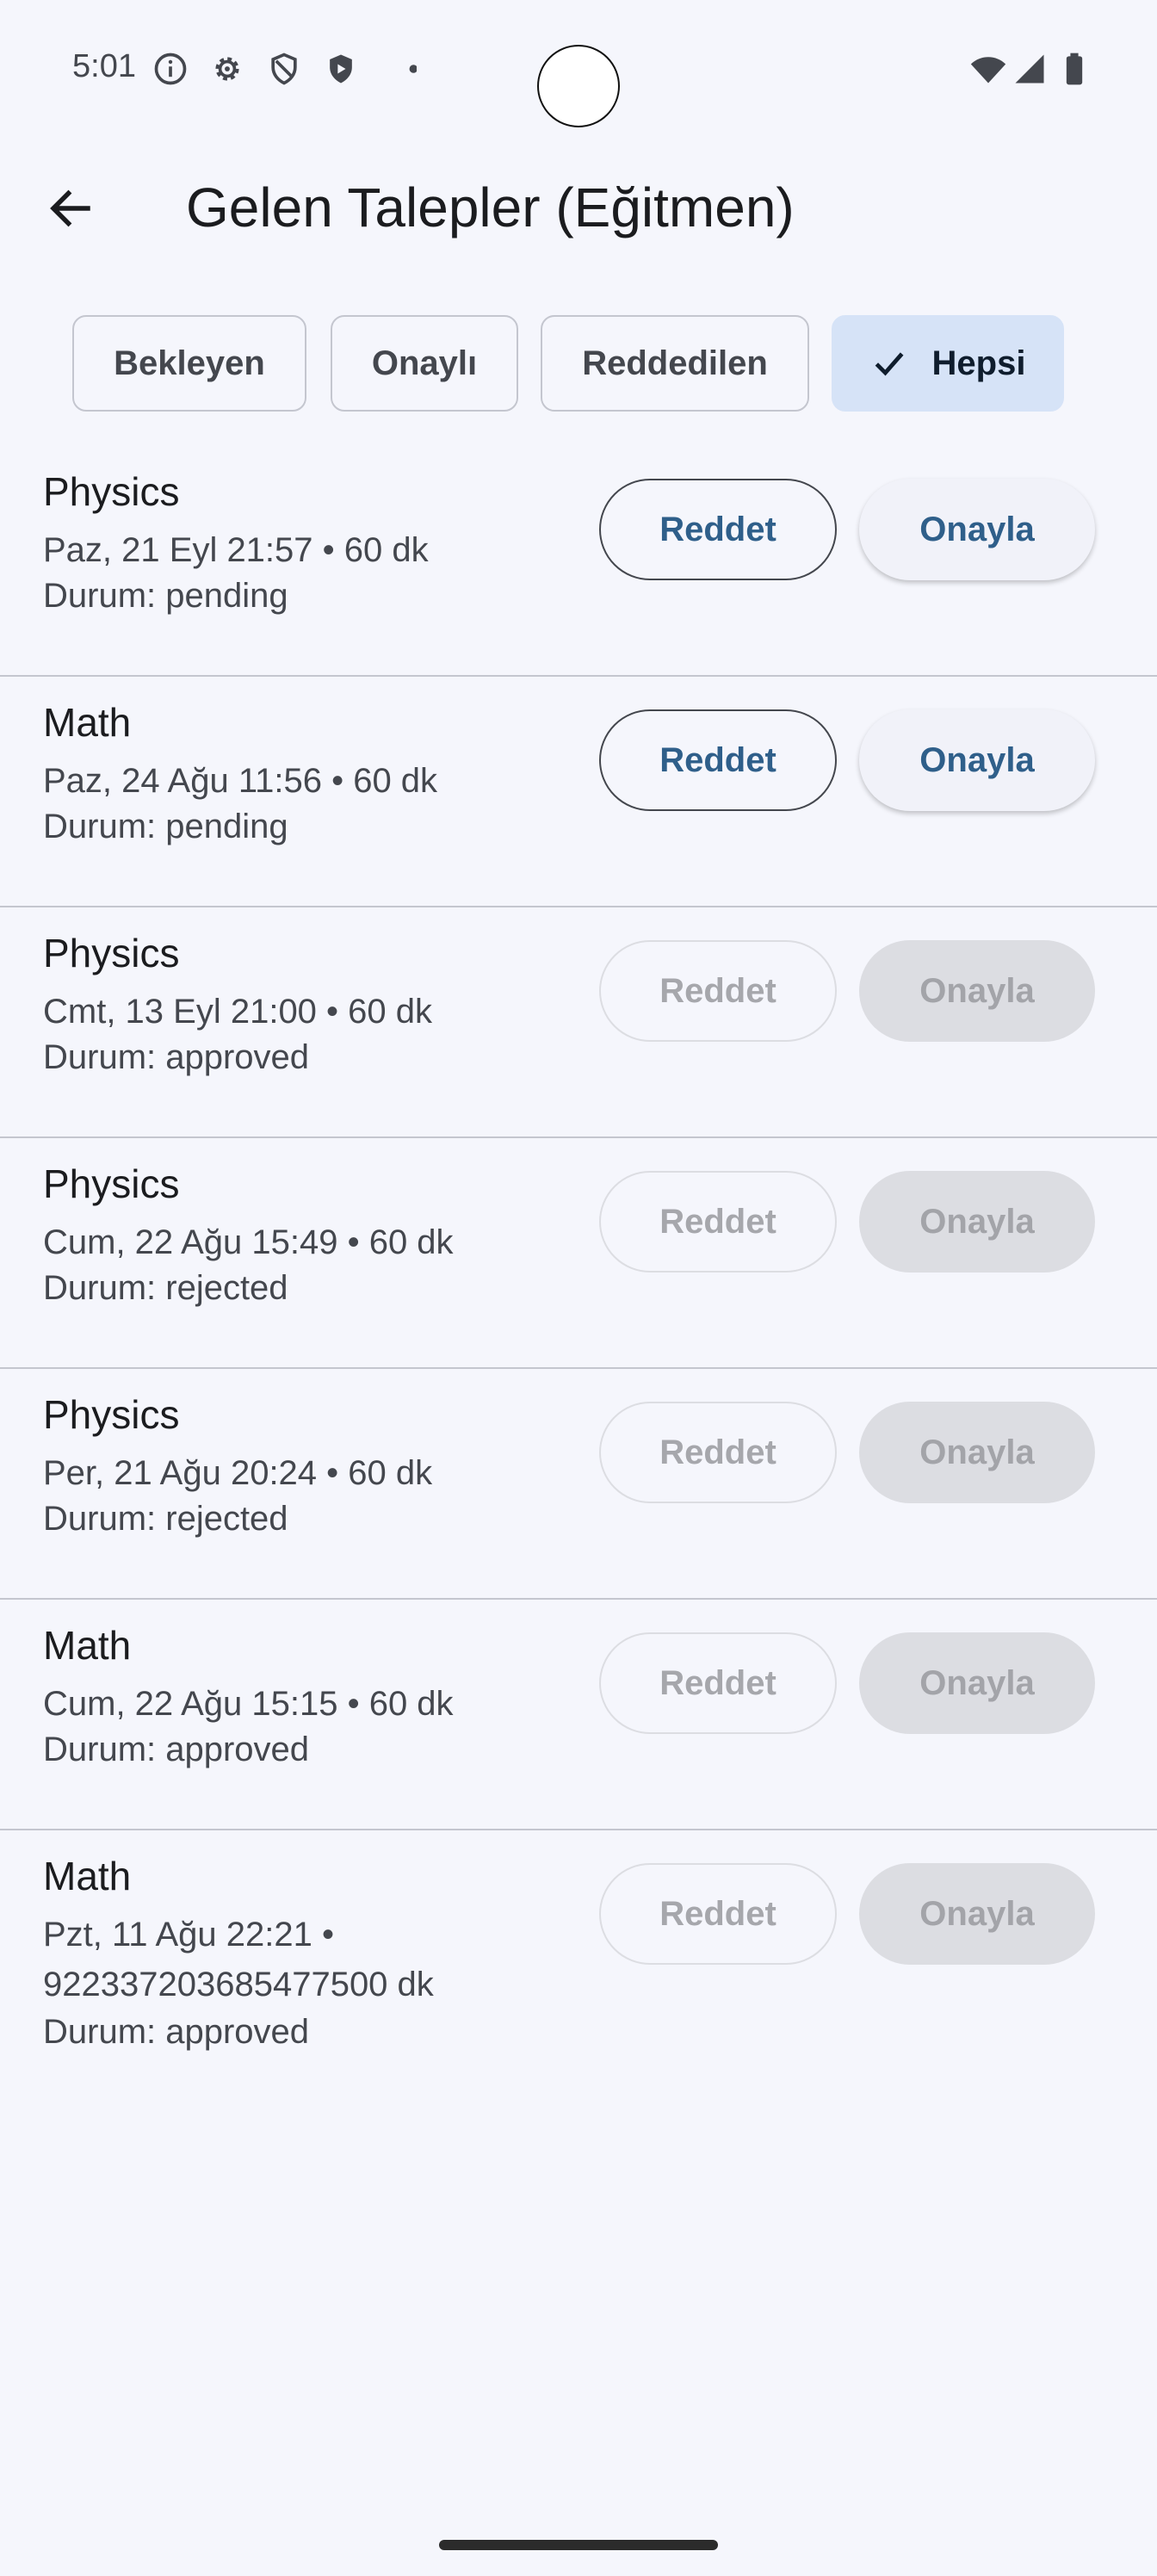 Image resolution: width=1157 pixels, height=2576 pixels. What do you see at coordinates (249, 1242) in the screenshot?
I see `request-datetime: Cum, 22 Ağu 15:49 • 60 dk` at bounding box center [249, 1242].